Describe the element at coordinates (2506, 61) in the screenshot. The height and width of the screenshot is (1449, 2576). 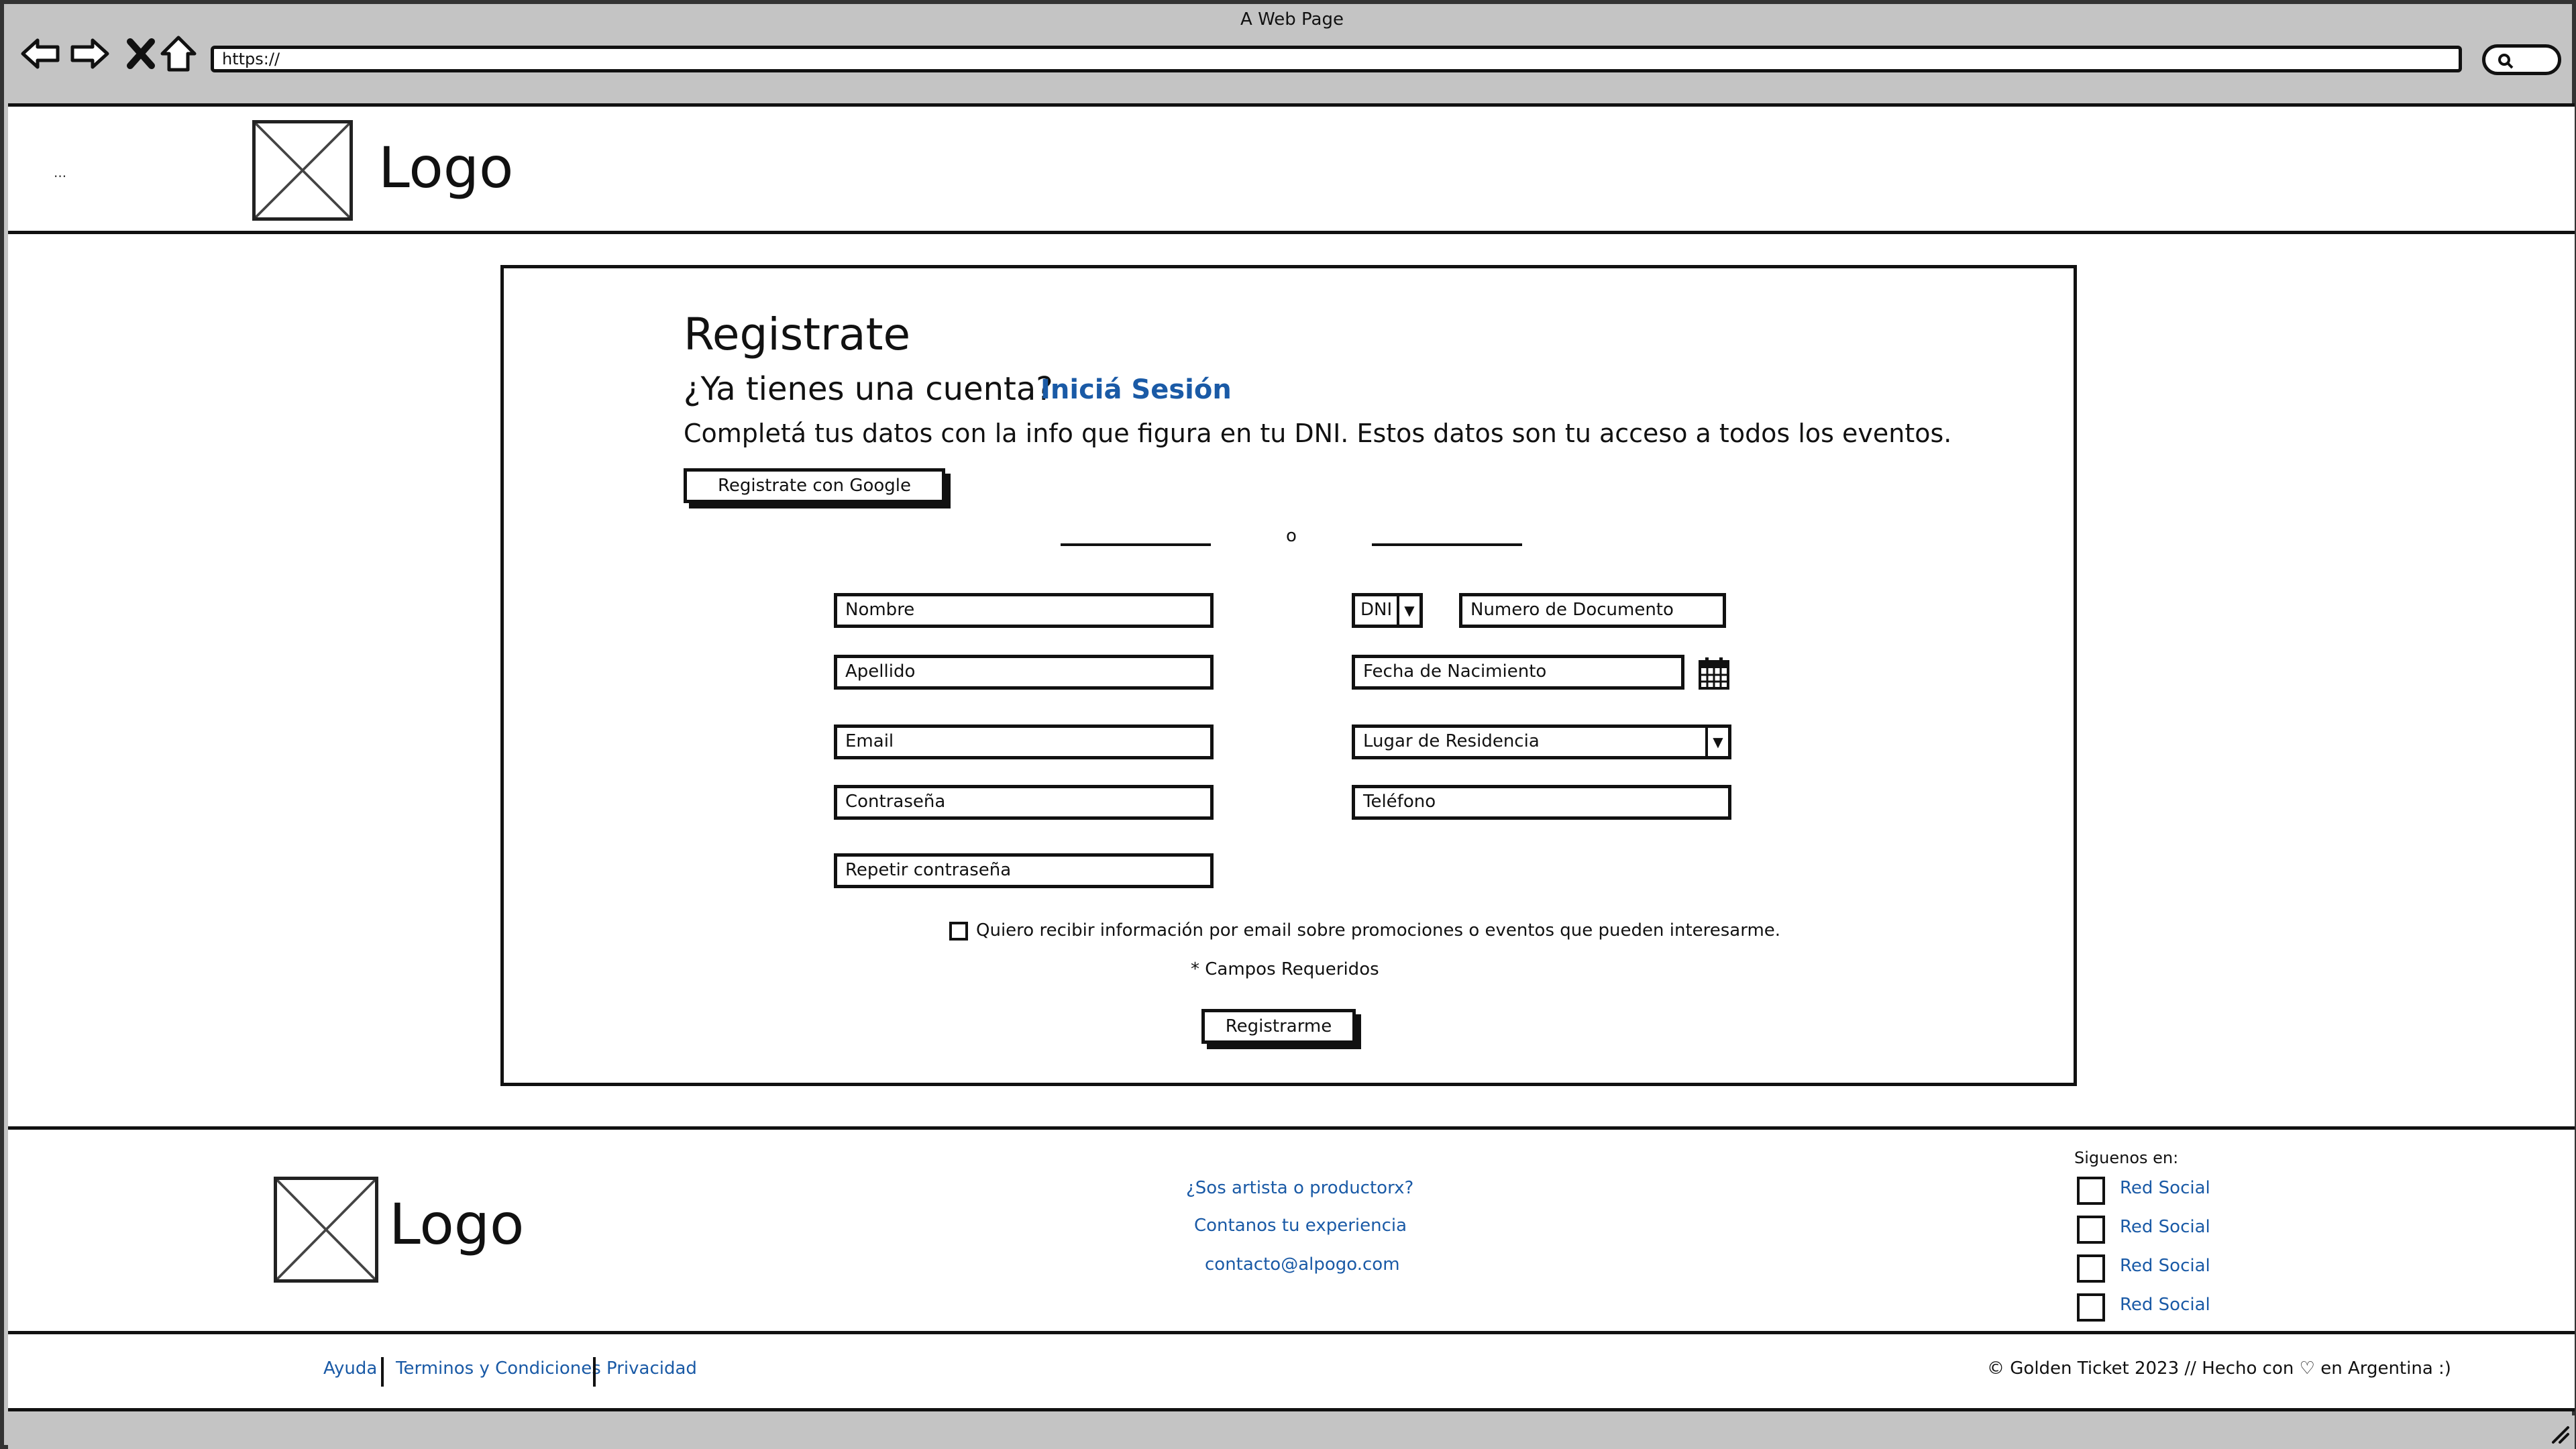
I see `search-icon` at that location.